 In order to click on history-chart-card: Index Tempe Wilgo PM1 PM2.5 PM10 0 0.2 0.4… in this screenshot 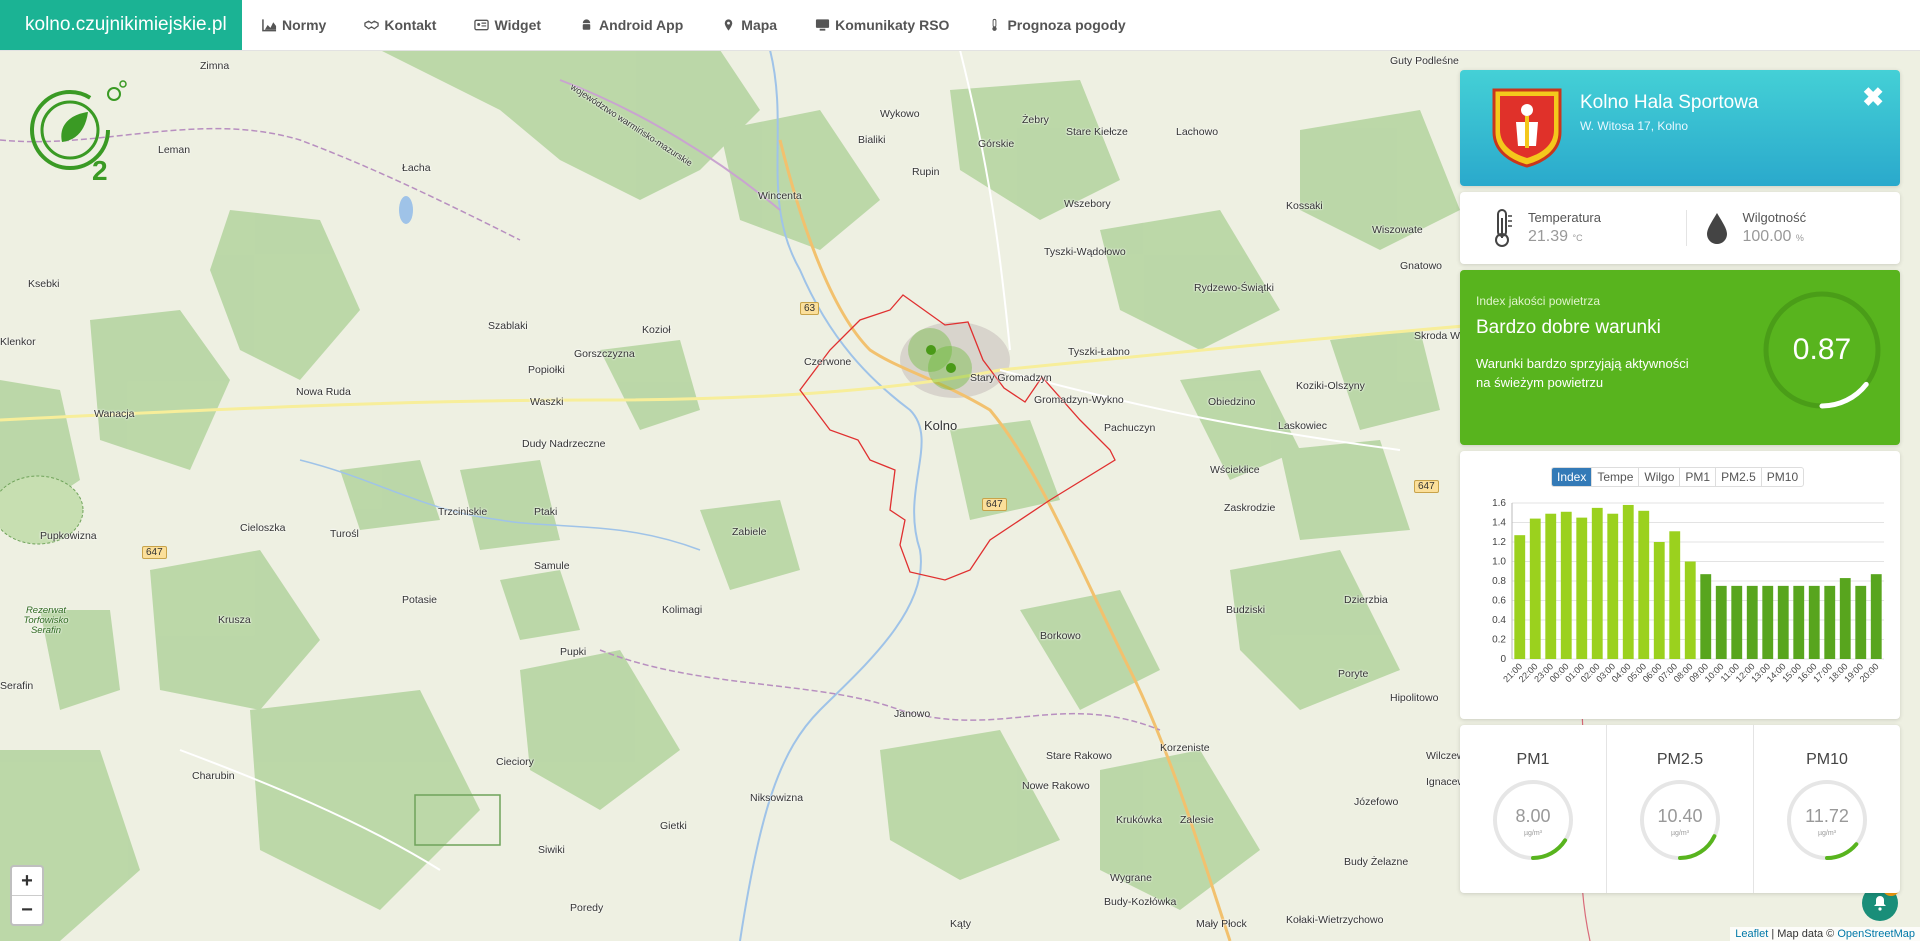, I will do `click(1680, 585)`.